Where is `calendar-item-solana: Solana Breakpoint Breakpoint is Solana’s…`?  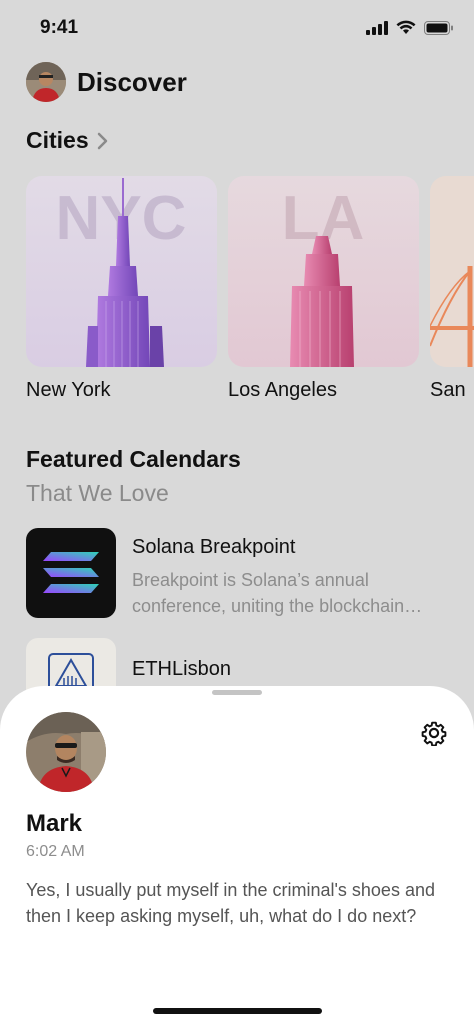 calendar-item-solana: Solana Breakpoint Breakpoint is Solana’s… is located at coordinates (250, 573).